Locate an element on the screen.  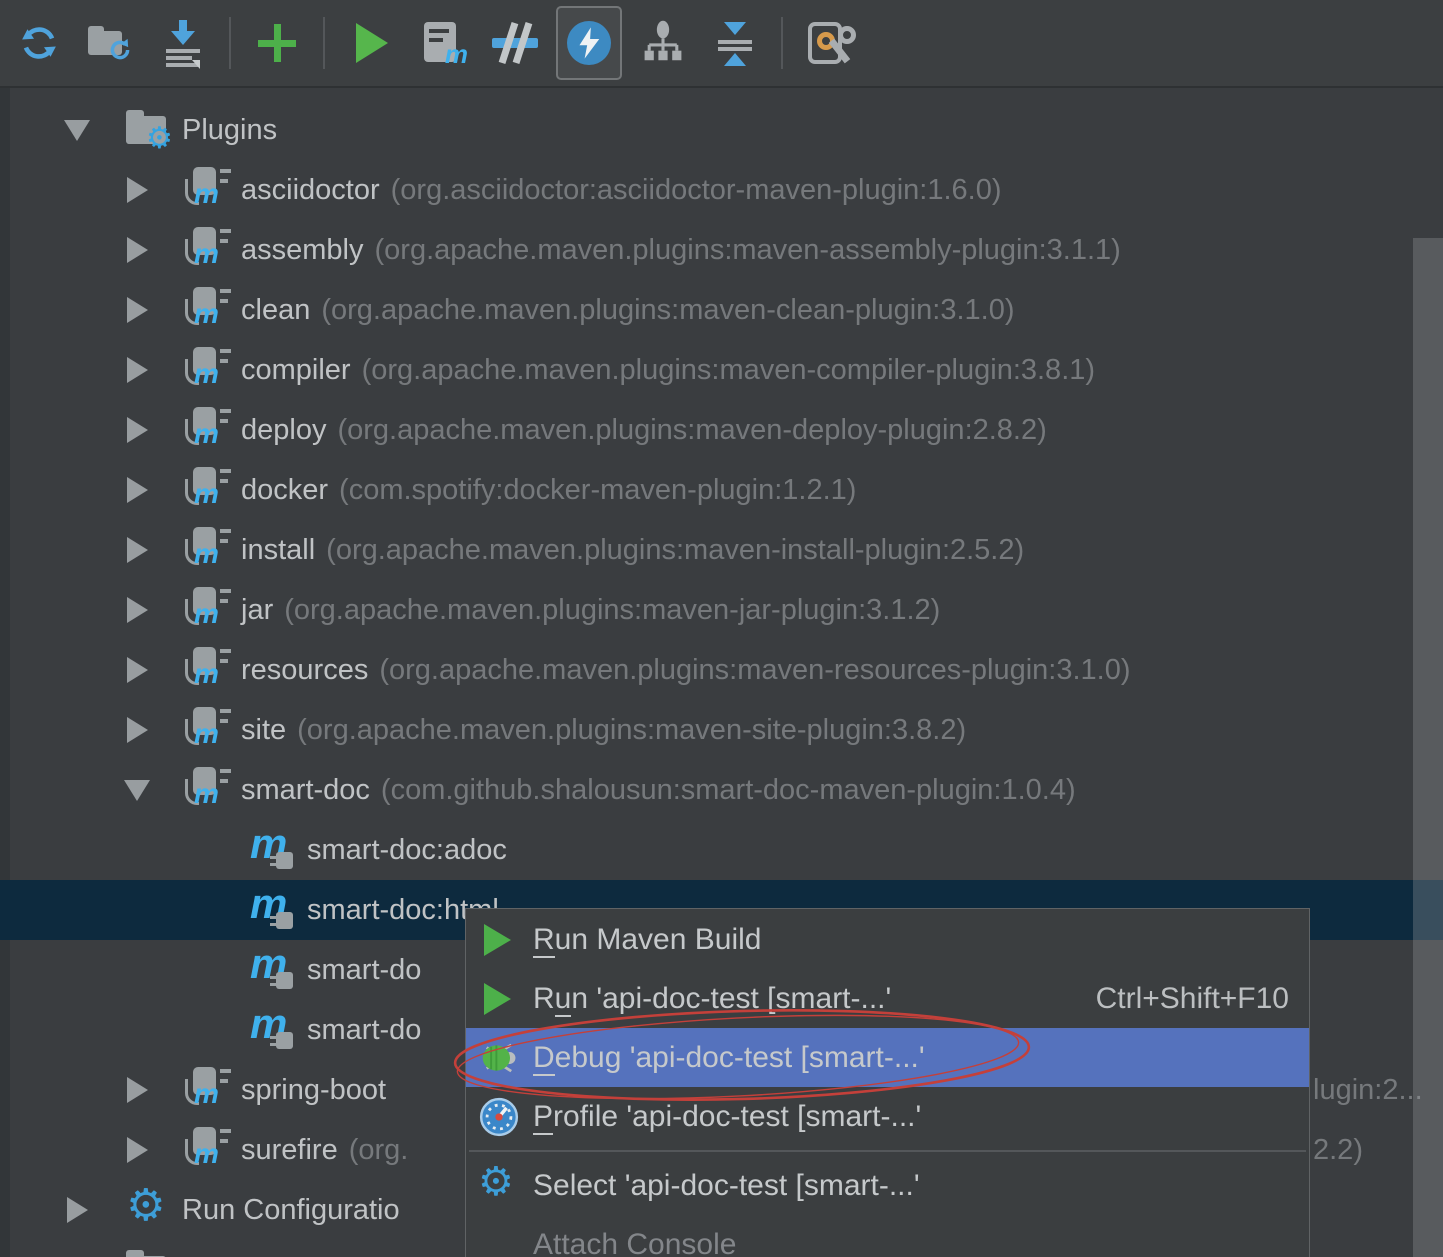
menu-item-label: Run 'api-doc-test [smart-...' is located at coordinates (712, 999).